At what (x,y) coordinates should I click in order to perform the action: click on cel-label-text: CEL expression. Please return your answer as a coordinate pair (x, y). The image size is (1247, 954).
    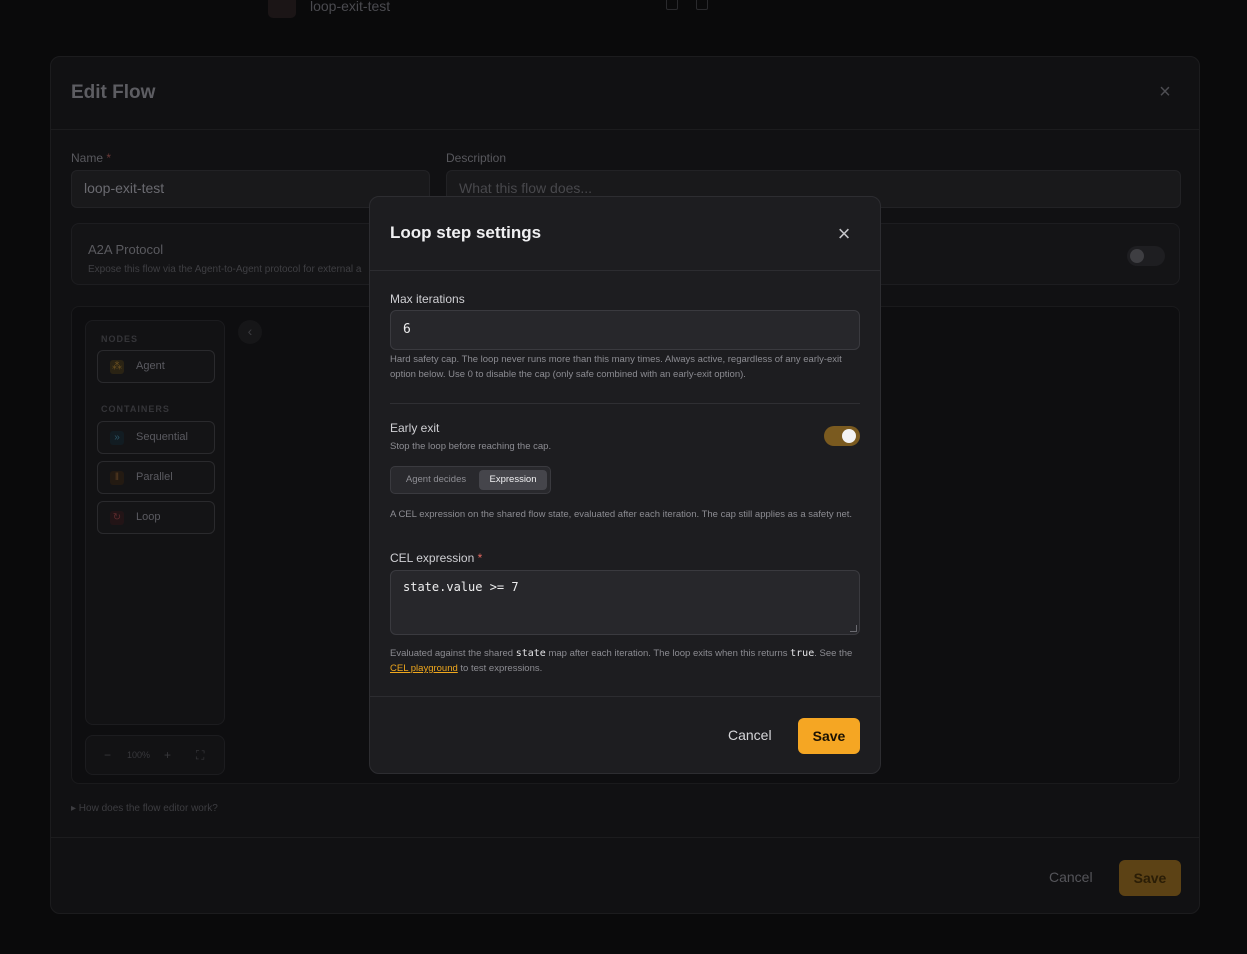
    Looking at the image, I should click on (432, 558).